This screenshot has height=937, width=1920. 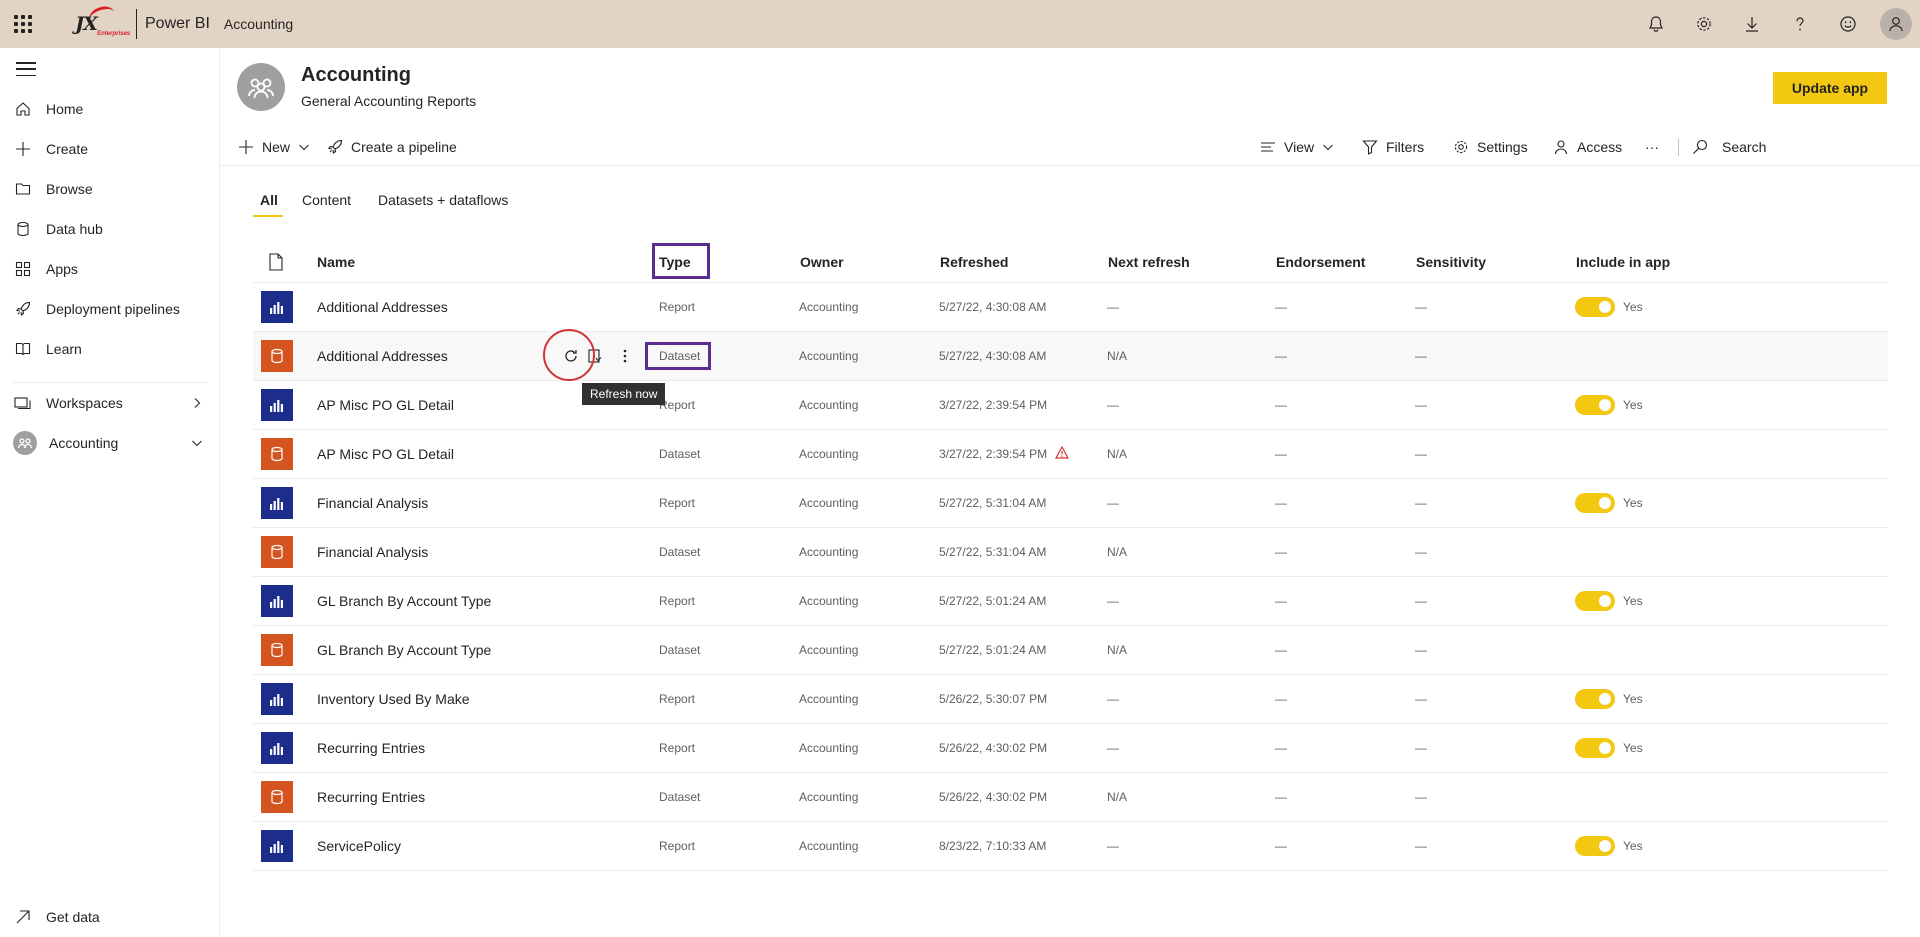 I want to click on more-options-row-button, so click(x=625, y=356).